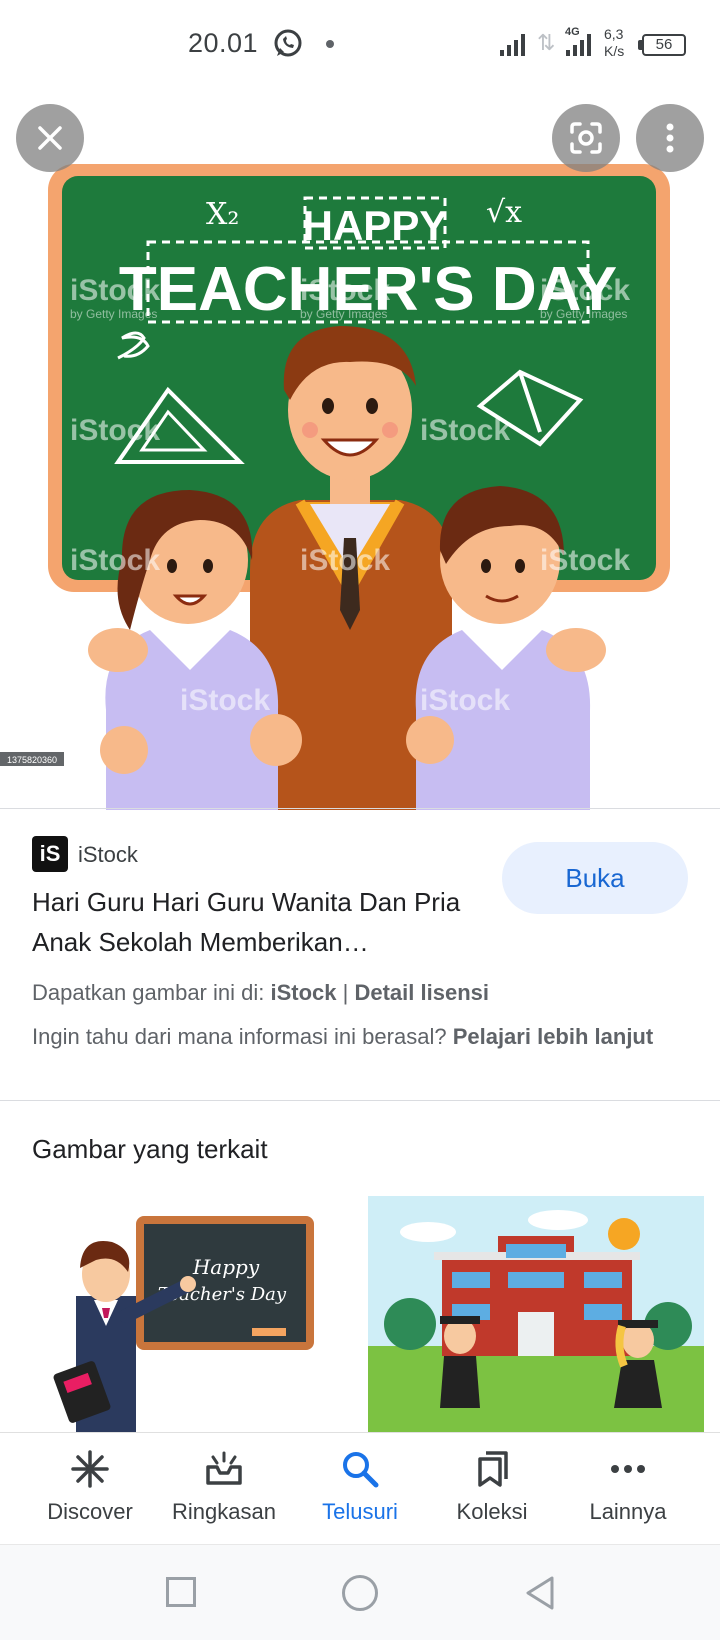 The image size is (720, 1640). I want to click on battery-level: 56, so click(664, 44).